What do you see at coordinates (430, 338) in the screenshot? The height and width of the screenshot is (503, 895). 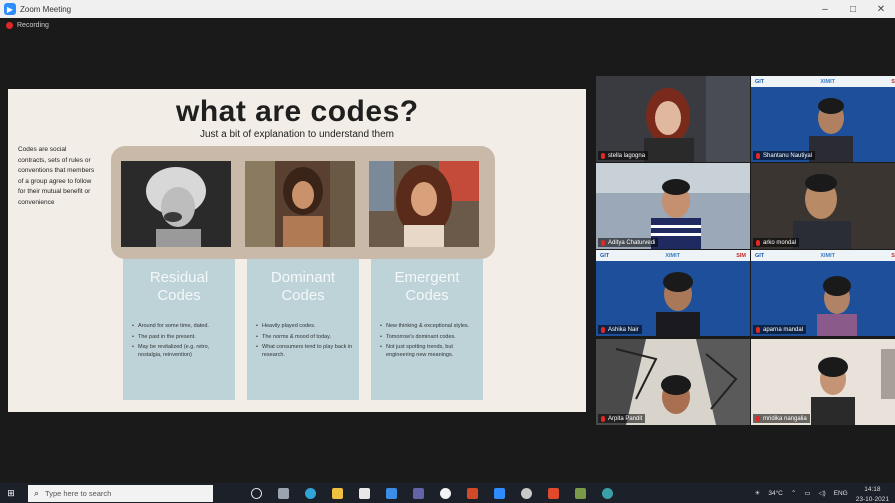 I see `list-item: Tomorrow's dominant codes.` at bounding box center [430, 338].